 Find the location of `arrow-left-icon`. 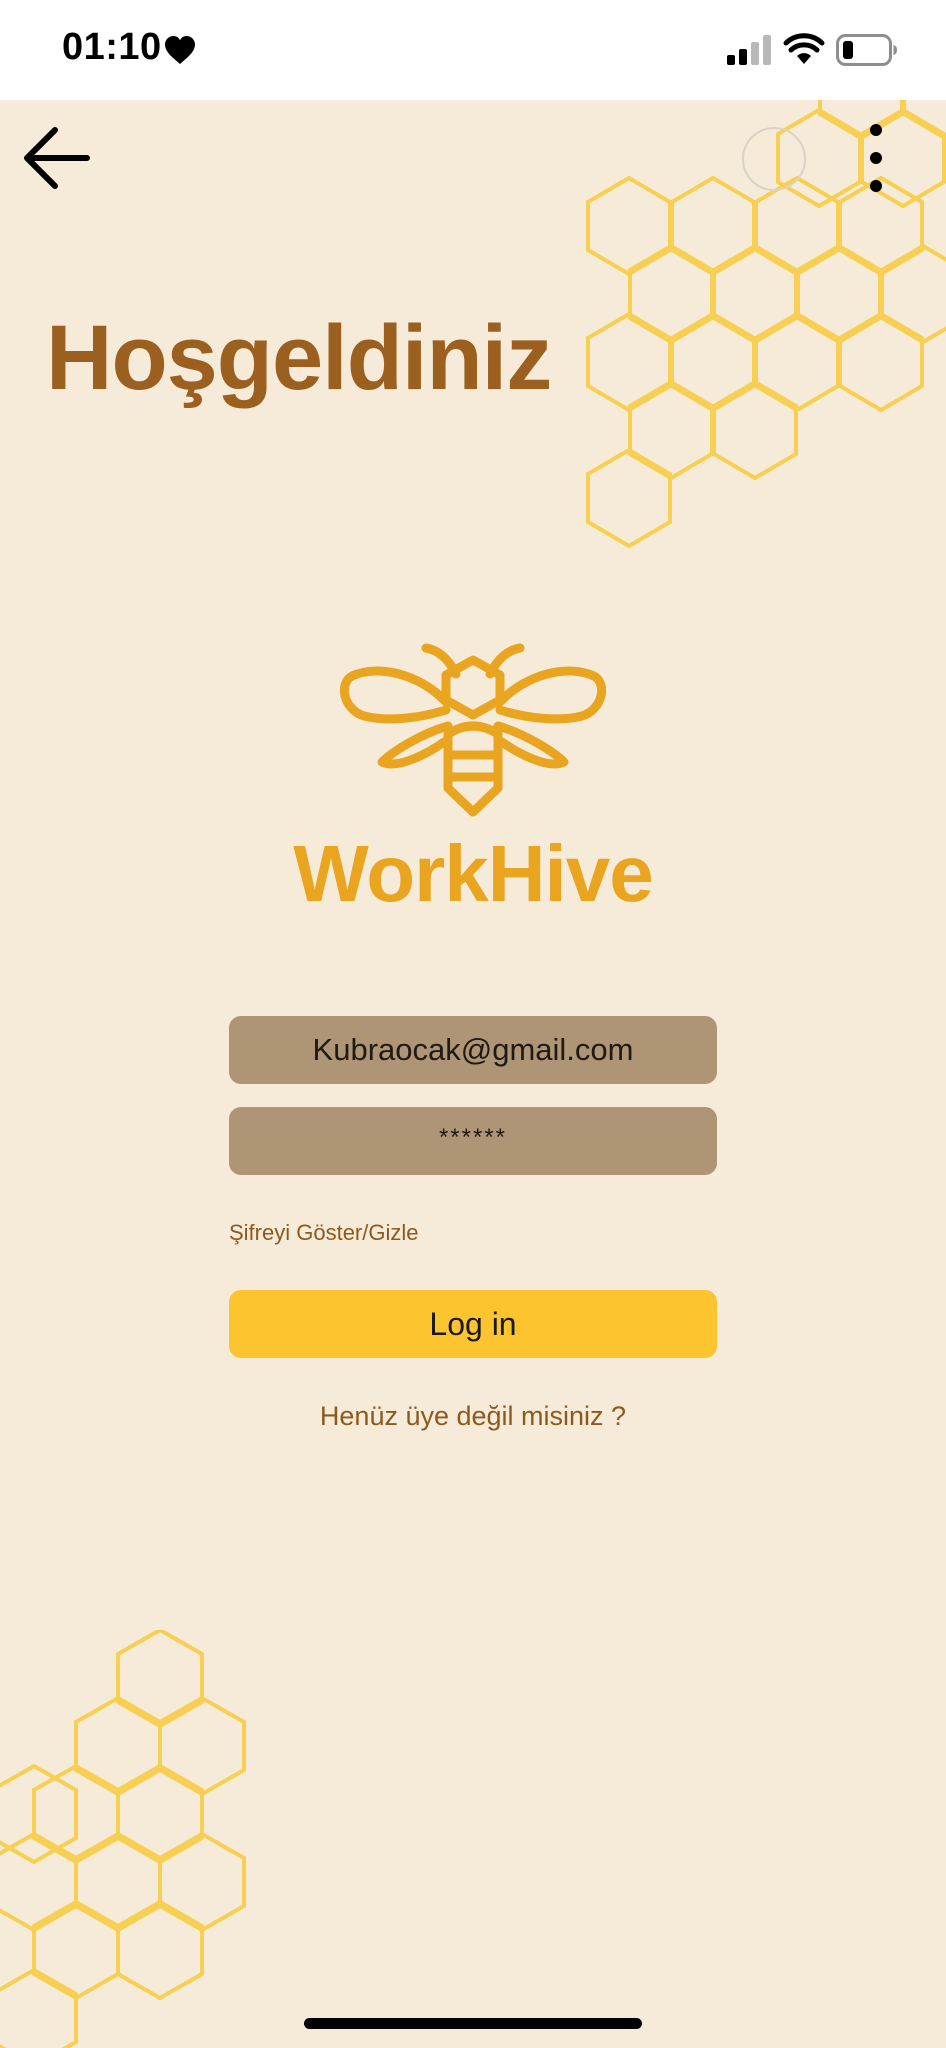

arrow-left-icon is located at coordinates (57, 158).